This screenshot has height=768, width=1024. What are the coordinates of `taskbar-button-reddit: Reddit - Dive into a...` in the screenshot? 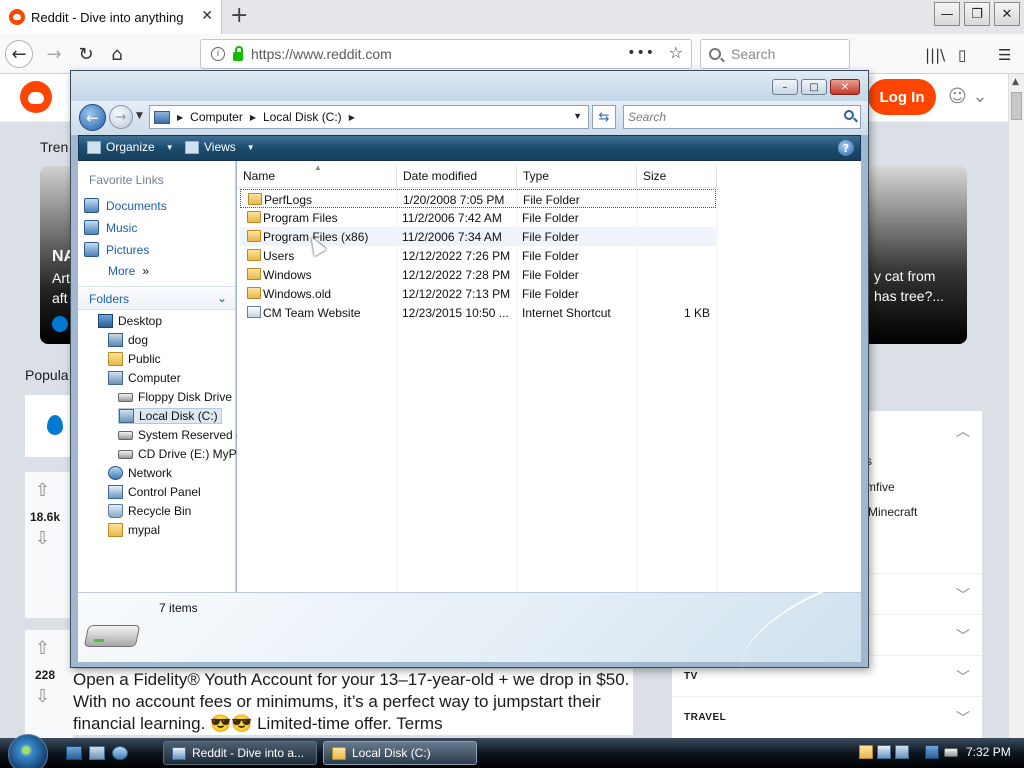 It's located at (240, 753).